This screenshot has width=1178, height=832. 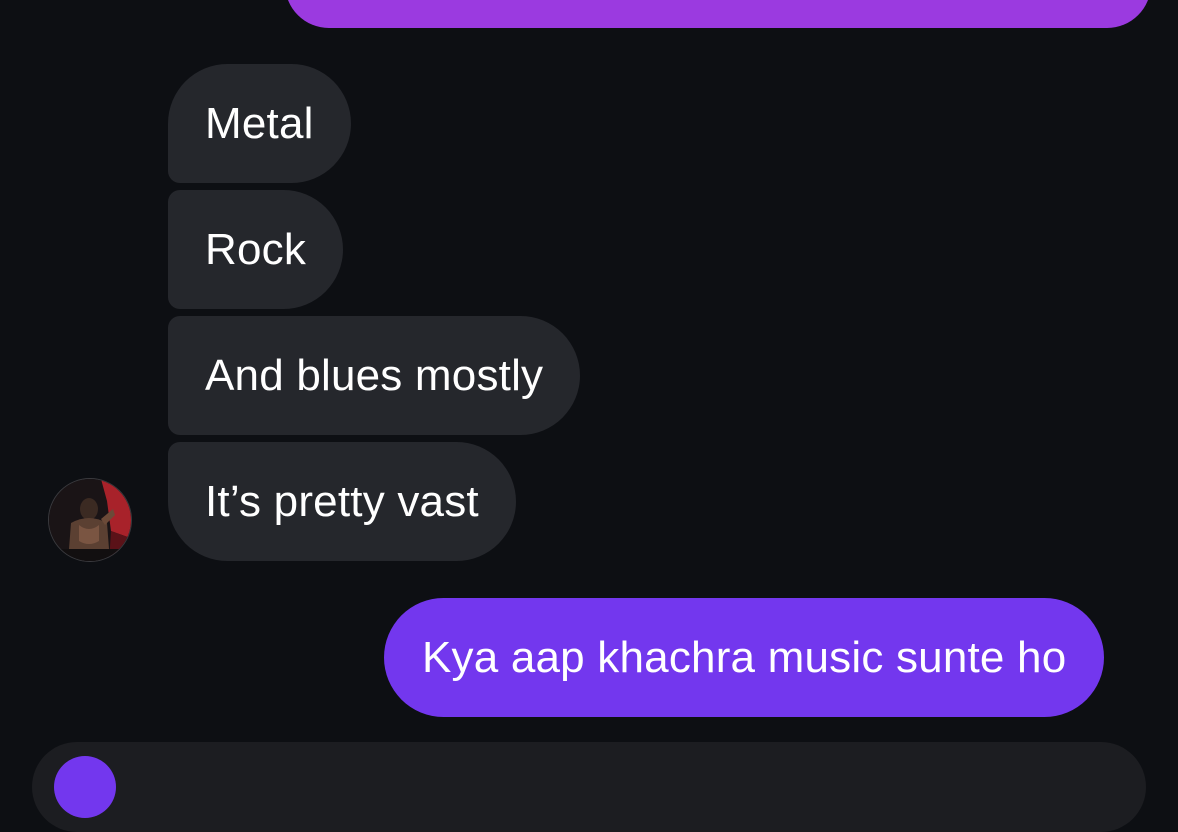 I want to click on message-text: Rock, so click(x=256, y=249).